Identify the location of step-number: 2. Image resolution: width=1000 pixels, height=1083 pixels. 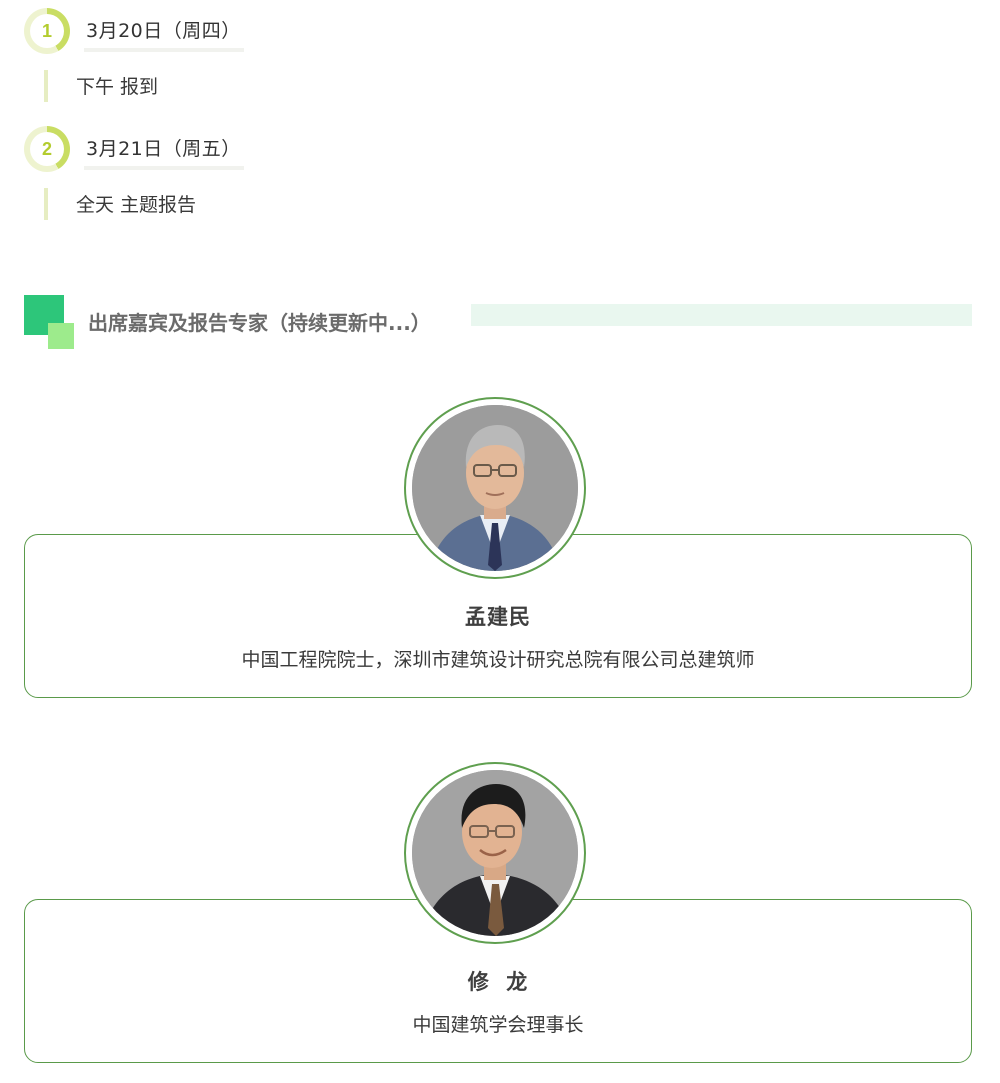
(47, 149).